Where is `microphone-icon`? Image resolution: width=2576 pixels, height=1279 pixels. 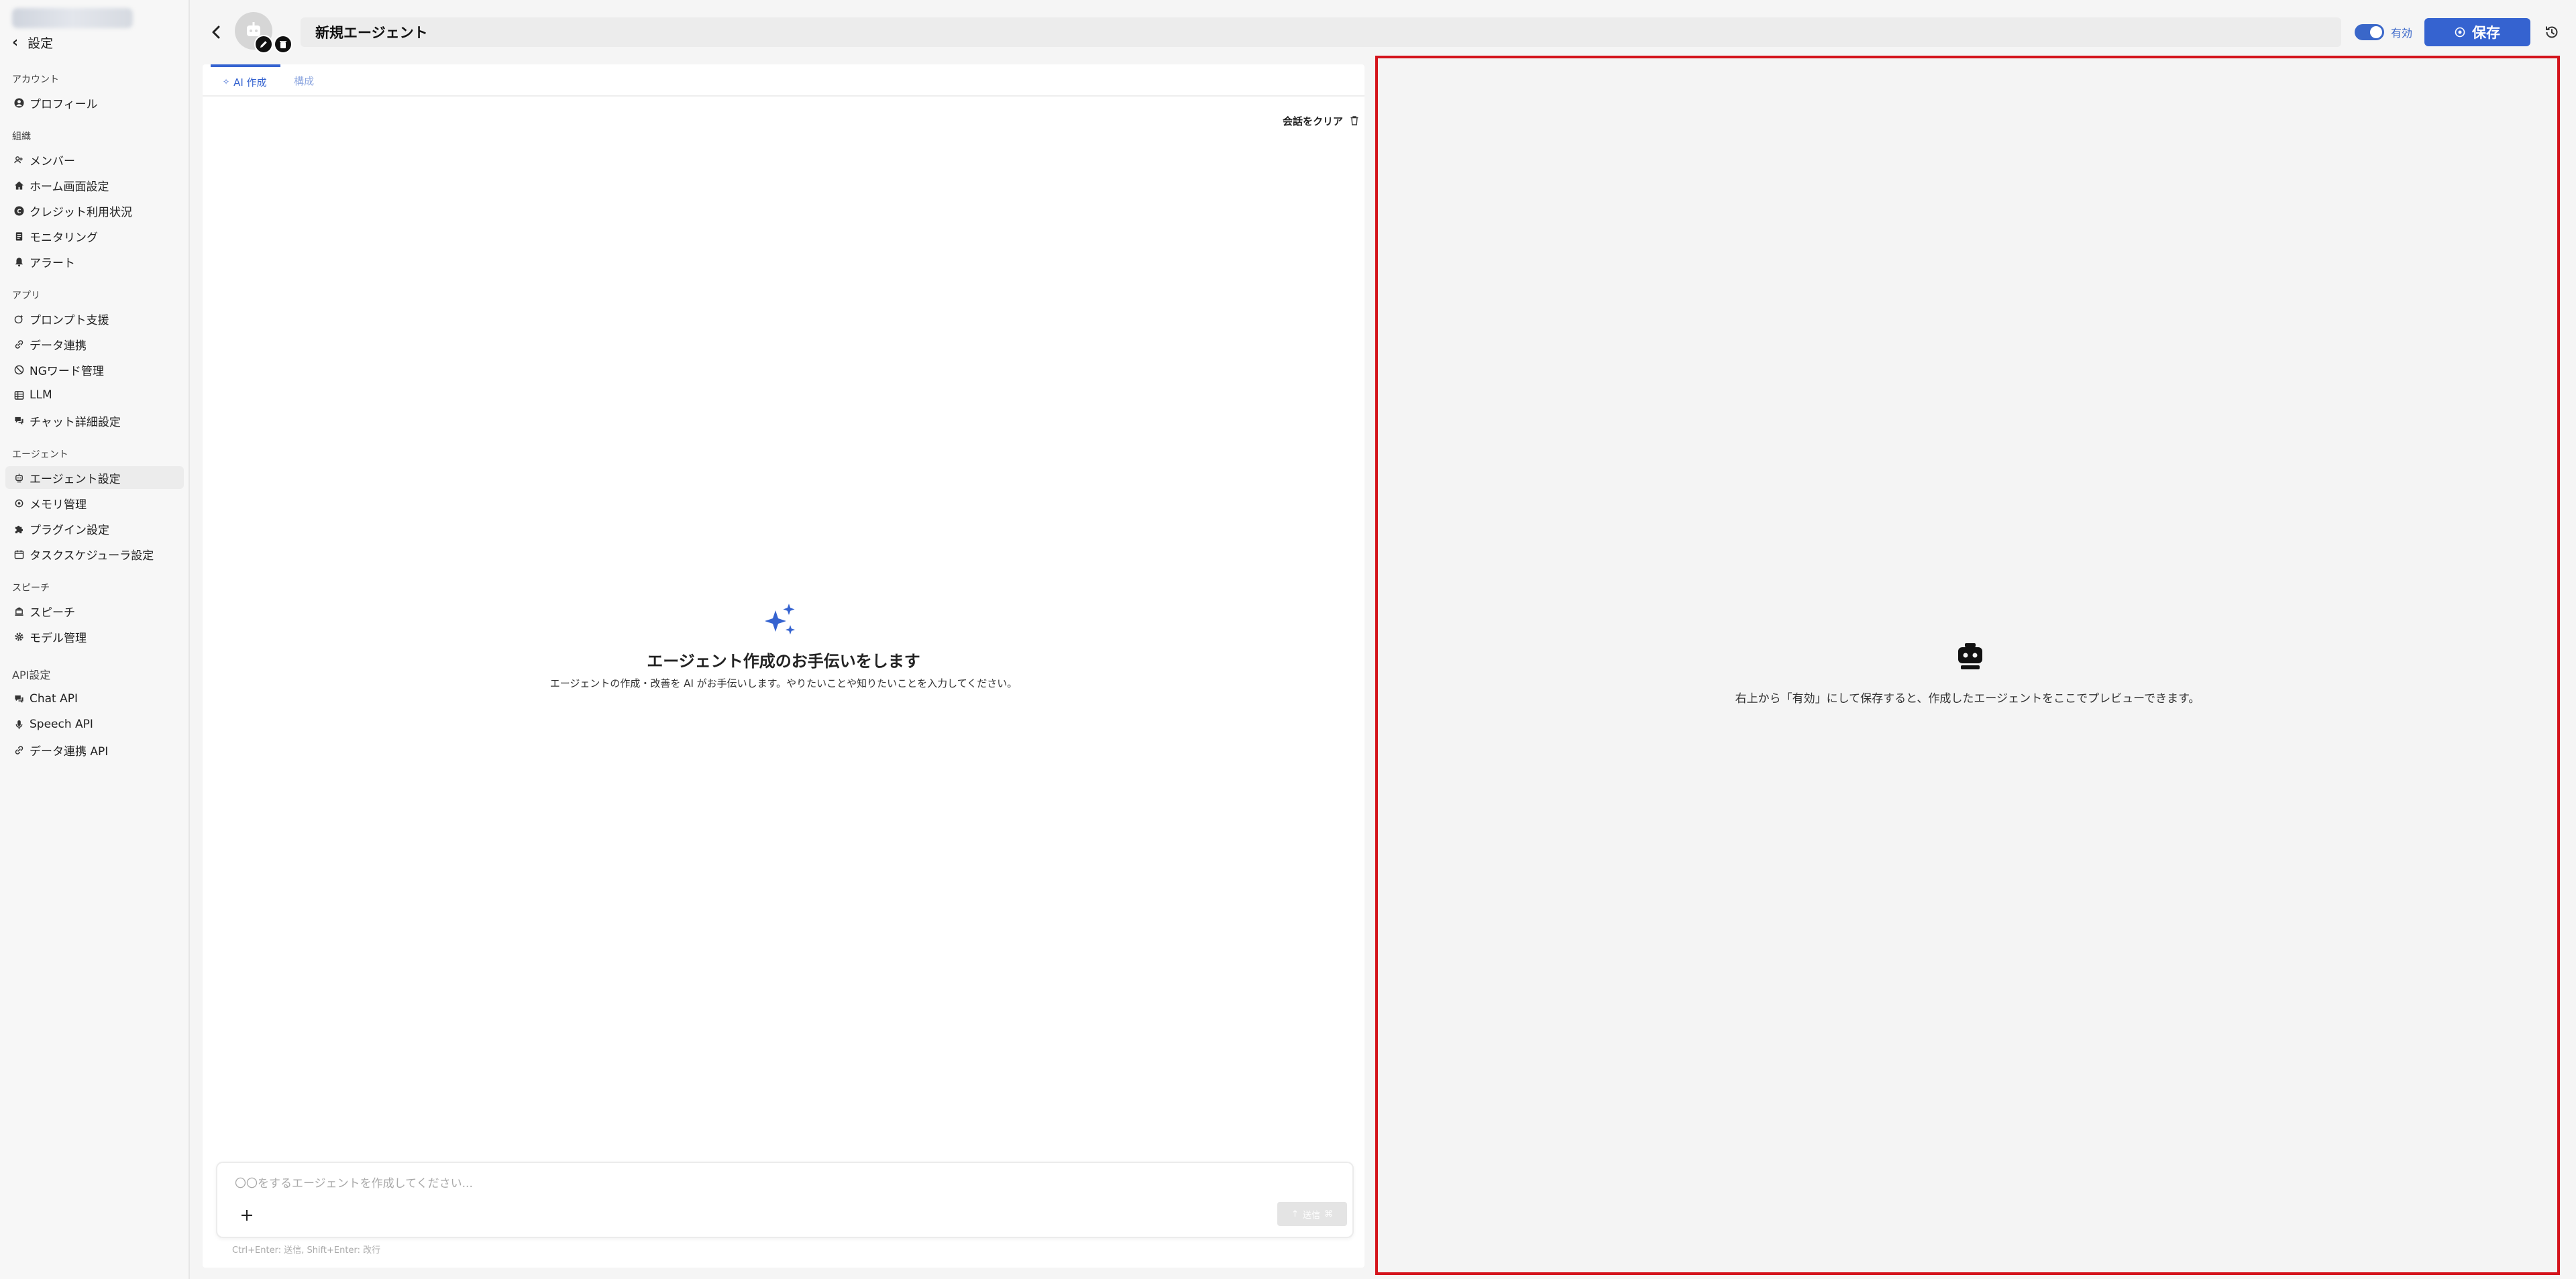 microphone-icon is located at coordinates (18, 724).